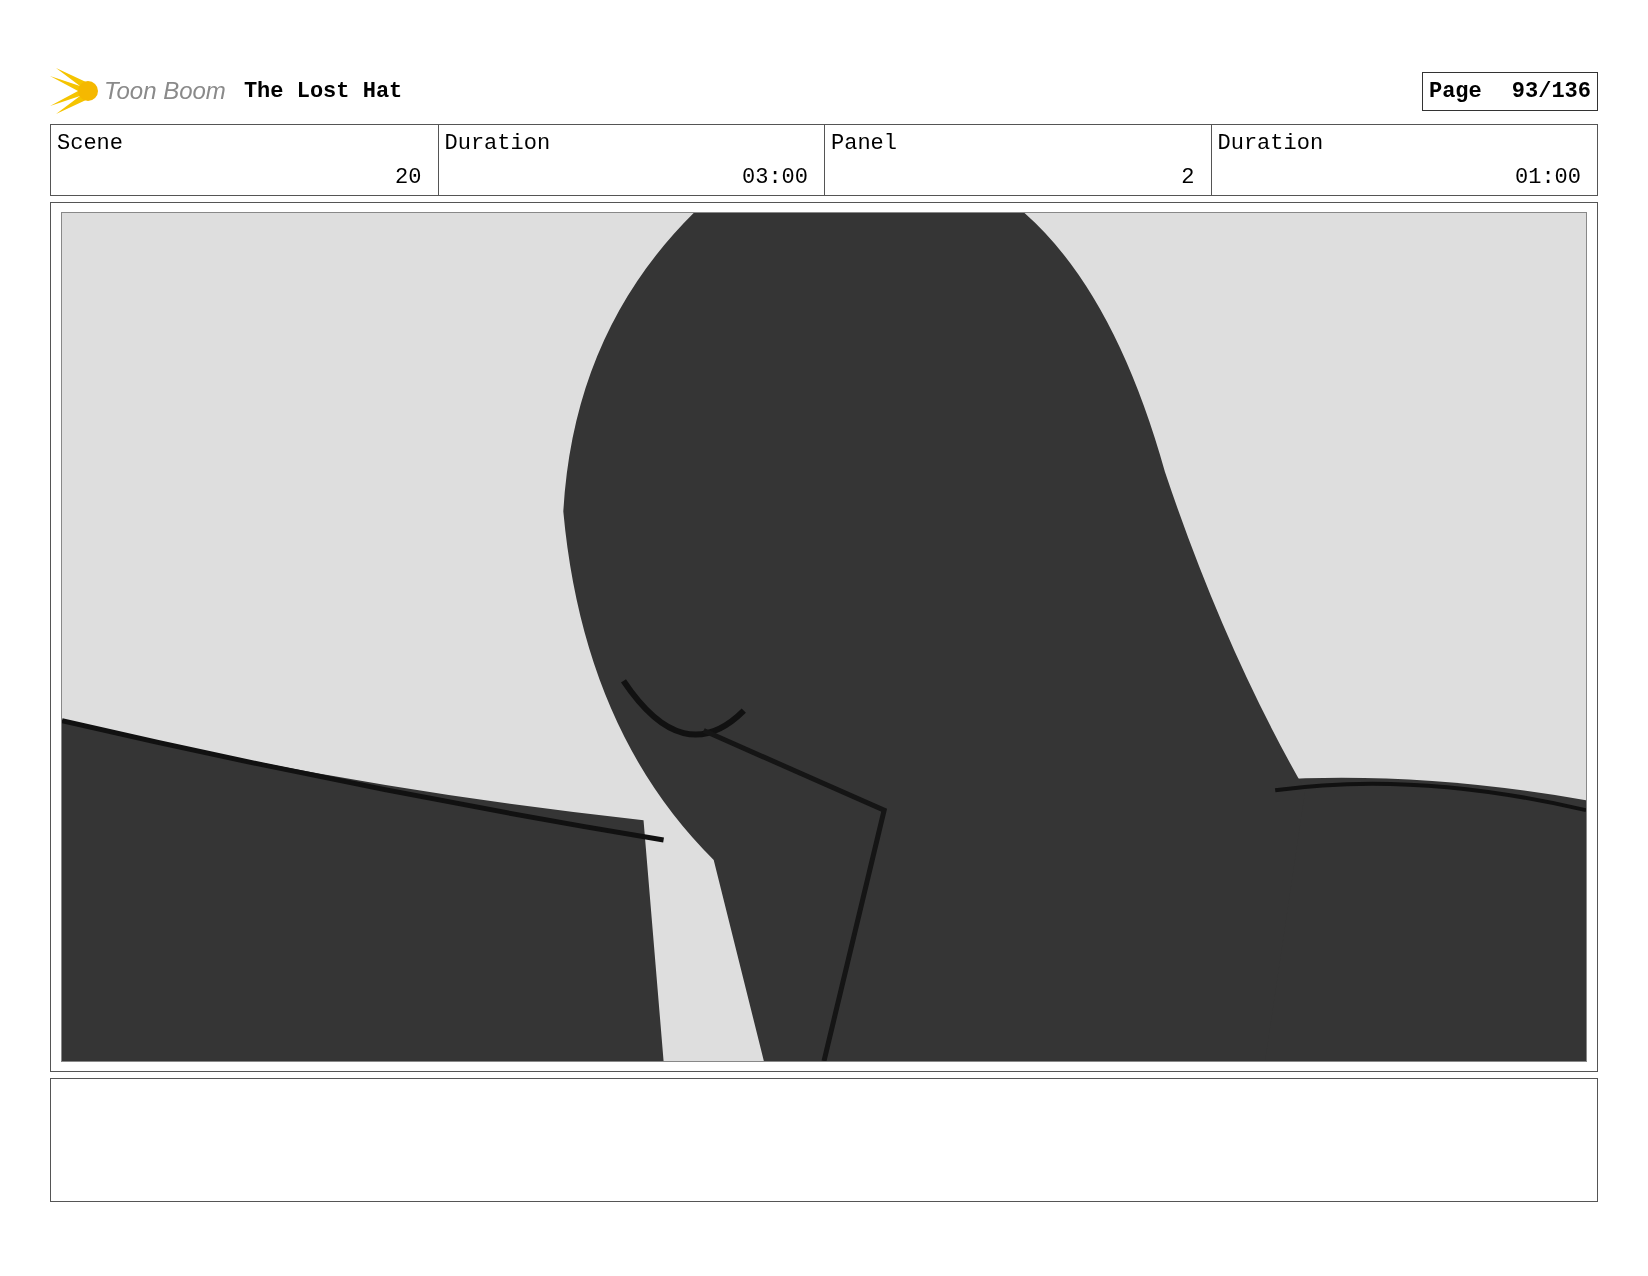 Image resolution: width=1648 pixels, height=1276 pixels. What do you see at coordinates (1509, 91) in the screenshot?
I see `page-counter: Page 93/136` at bounding box center [1509, 91].